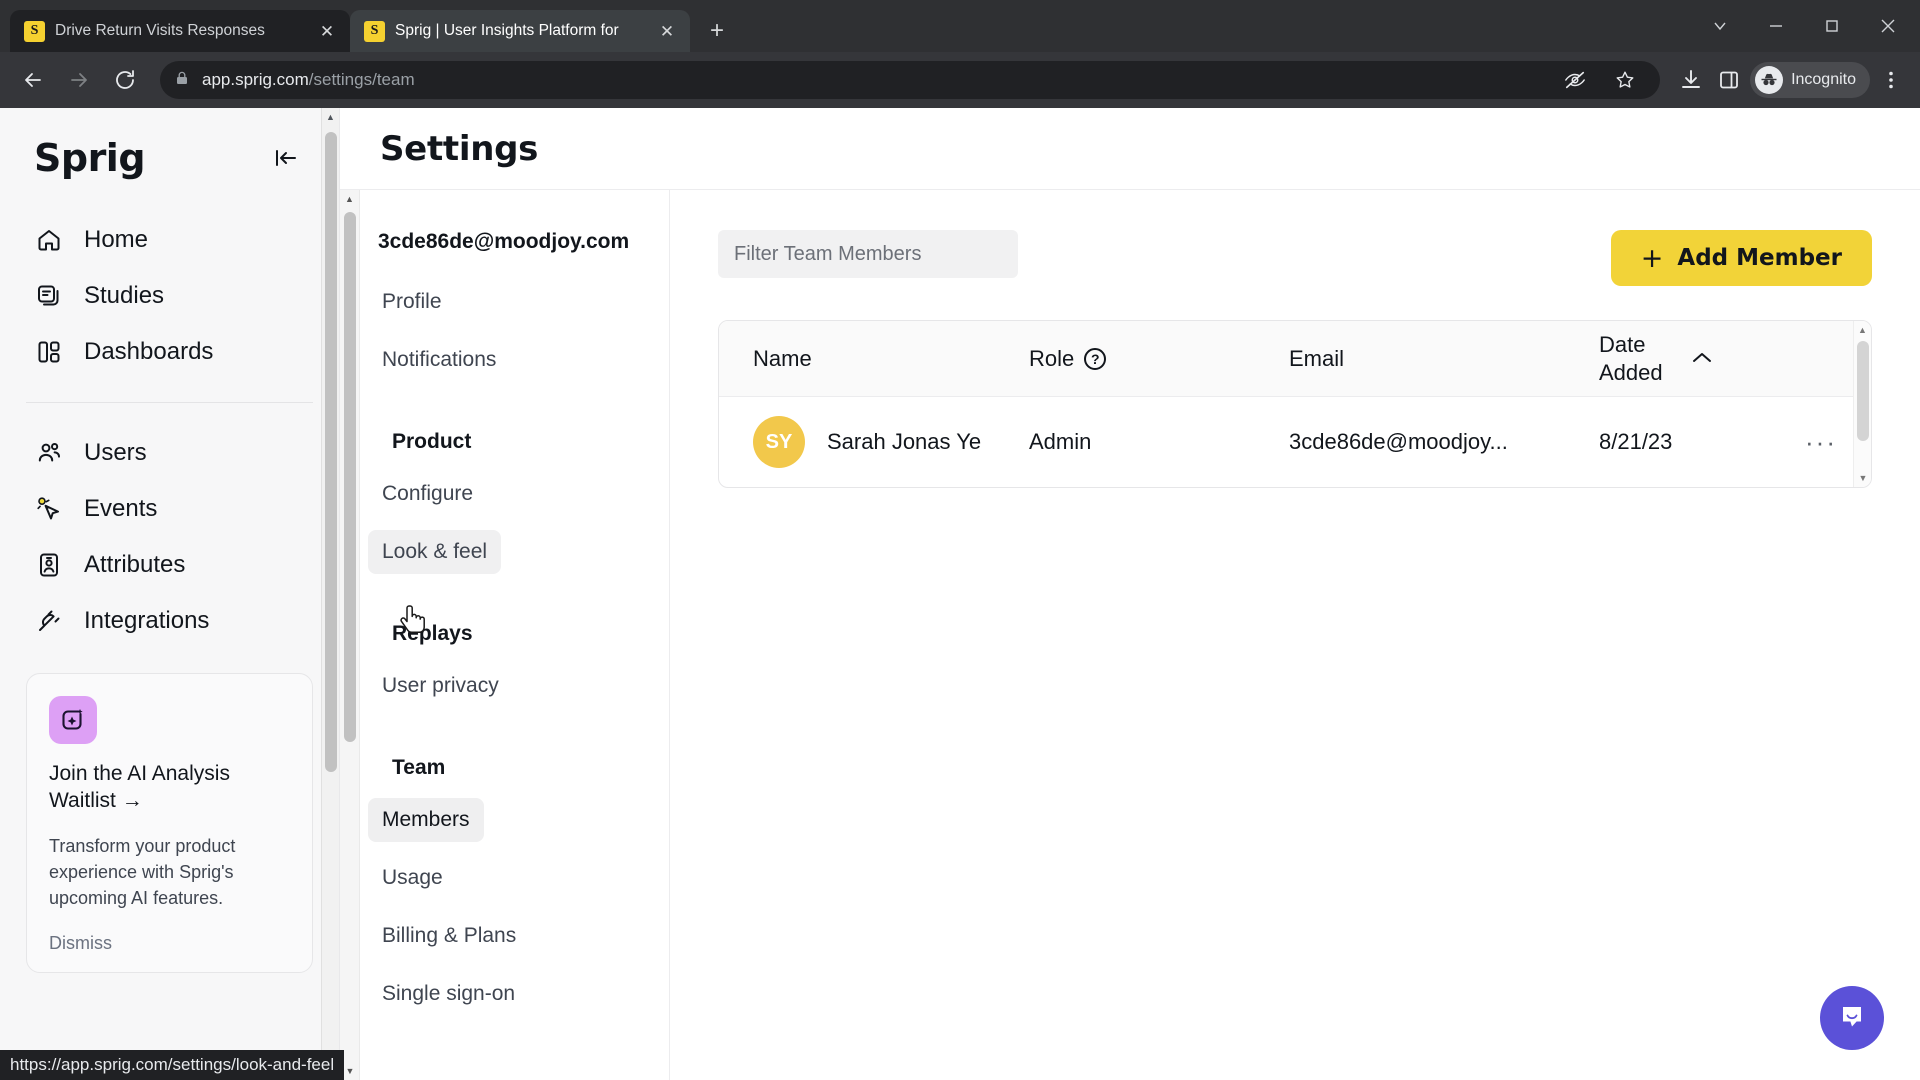 Image resolution: width=1920 pixels, height=1080 pixels. I want to click on role-help-icon: ?, so click(1095, 358).